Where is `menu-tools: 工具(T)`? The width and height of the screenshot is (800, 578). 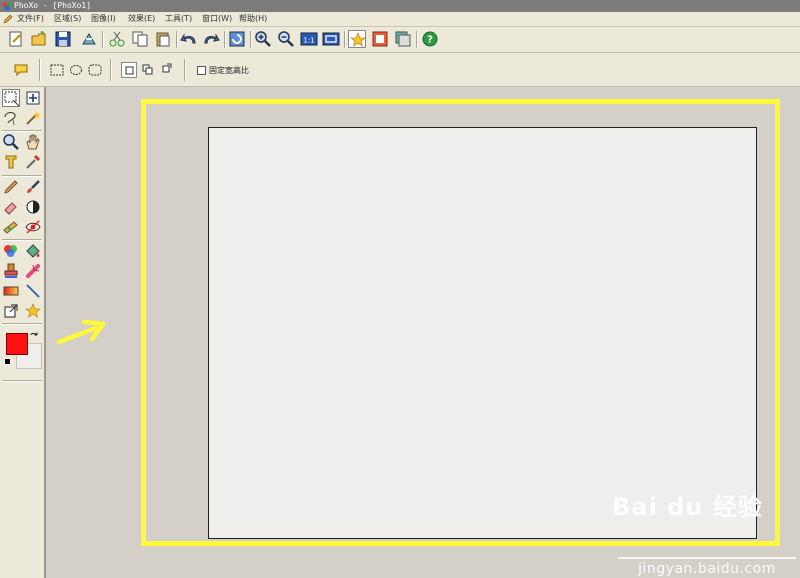
menu-tools: 工具(T) is located at coordinates (178, 19).